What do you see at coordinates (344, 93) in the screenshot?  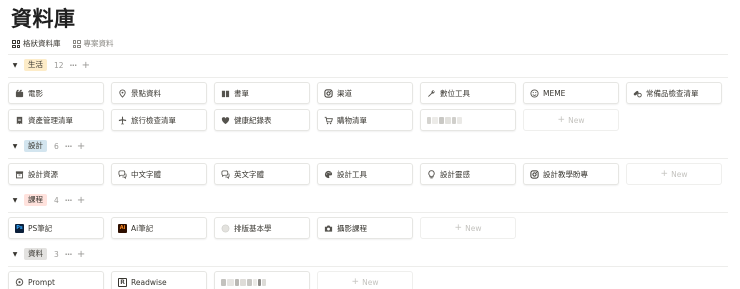 I see `card-title: 渠道` at bounding box center [344, 93].